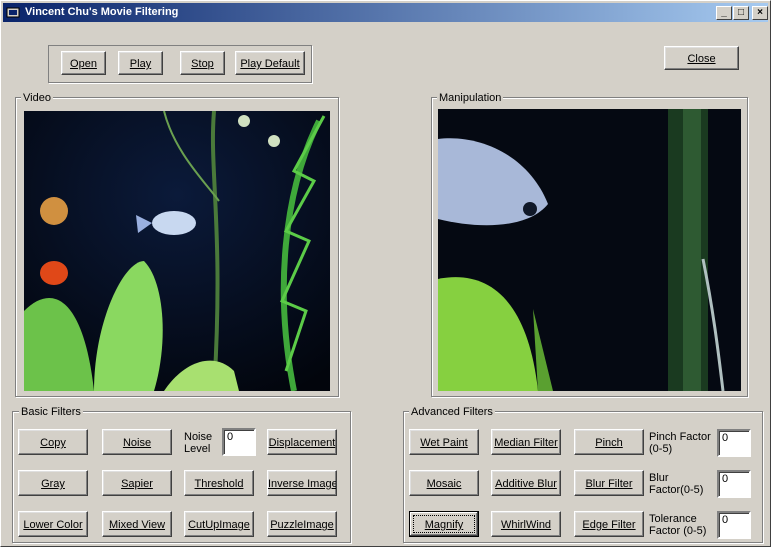 Image resolution: width=771 pixels, height=547 pixels. Describe the element at coordinates (53, 483) in the screenshot. I see `gray-button: Gray` at that location.